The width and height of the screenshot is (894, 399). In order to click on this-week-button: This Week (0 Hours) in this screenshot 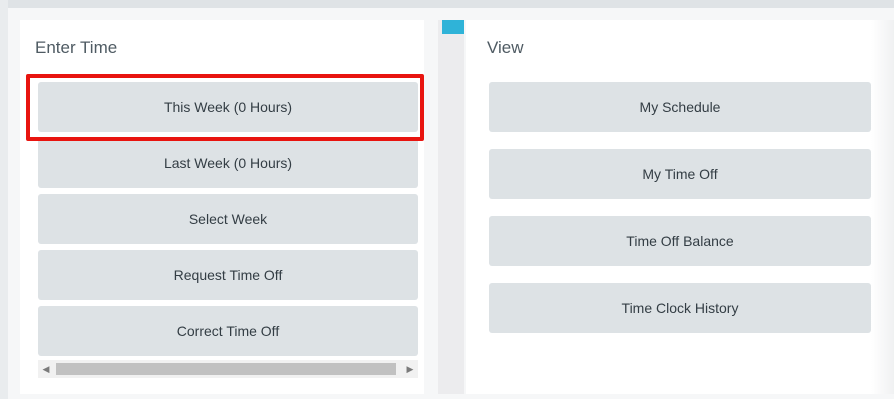, I will do `click(228, 107)`.